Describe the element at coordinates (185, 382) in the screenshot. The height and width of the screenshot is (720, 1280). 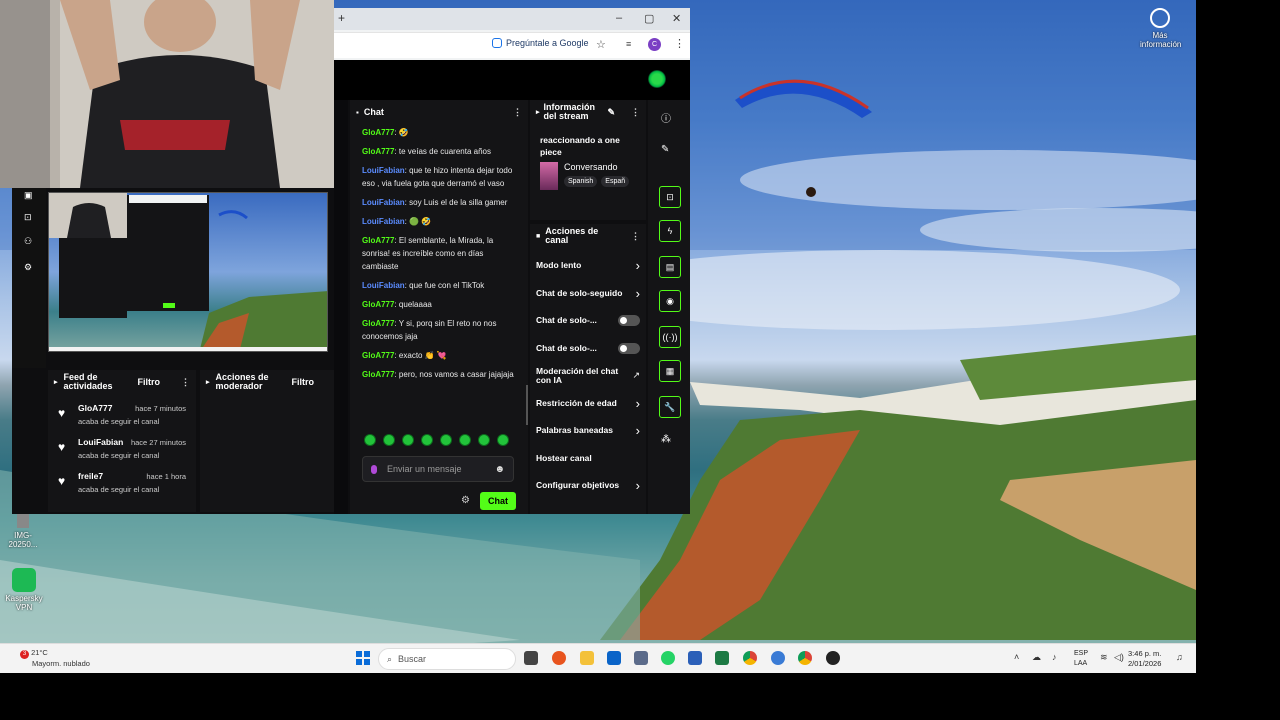
I see `feed-menu-icon: ⋮` at that location.